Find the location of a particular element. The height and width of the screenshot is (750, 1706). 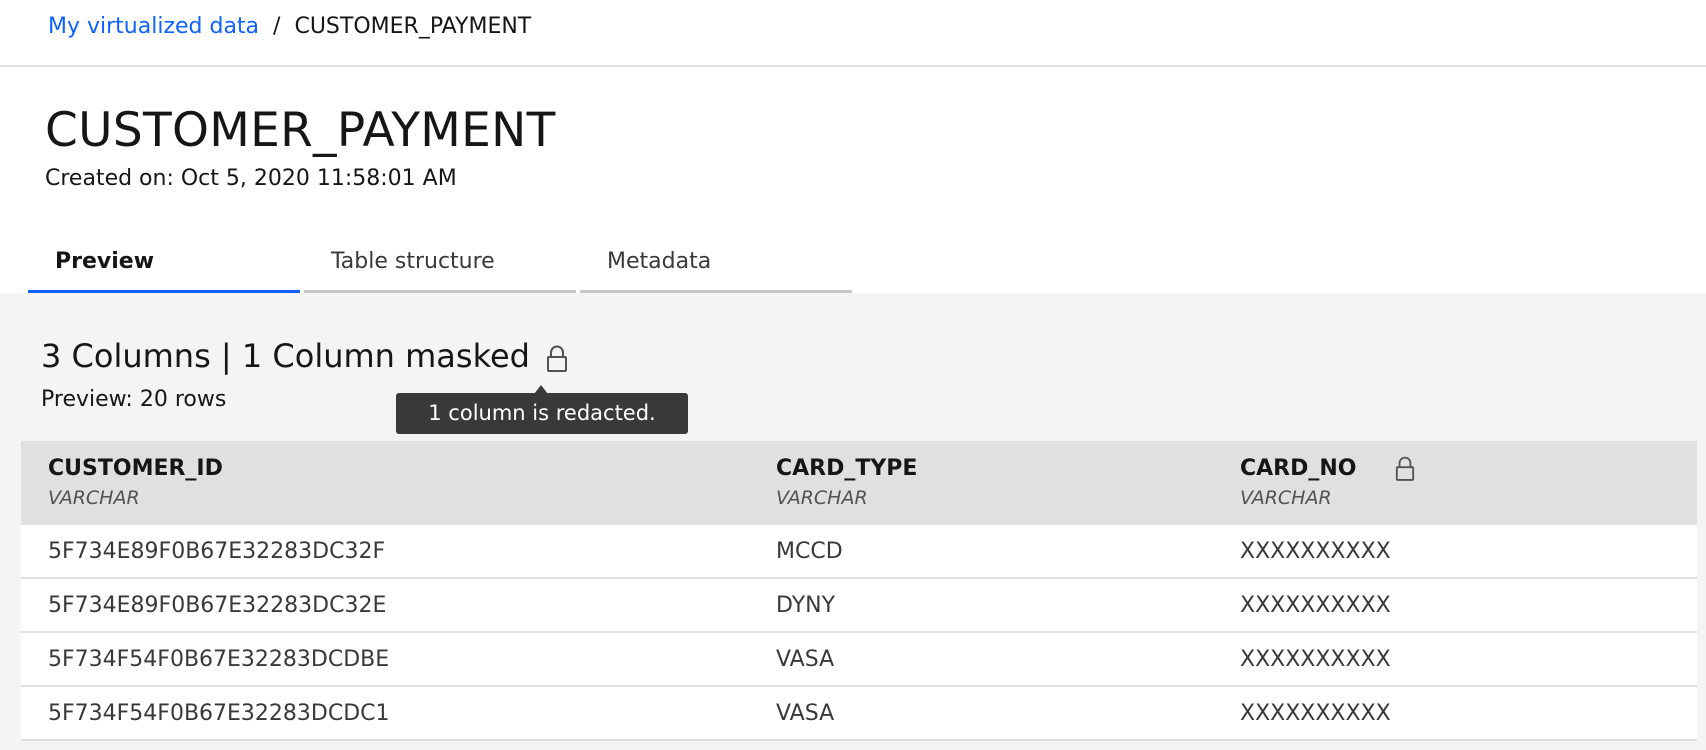

column-name: CUSTOMER_ID is located at coordinates (135, 468).